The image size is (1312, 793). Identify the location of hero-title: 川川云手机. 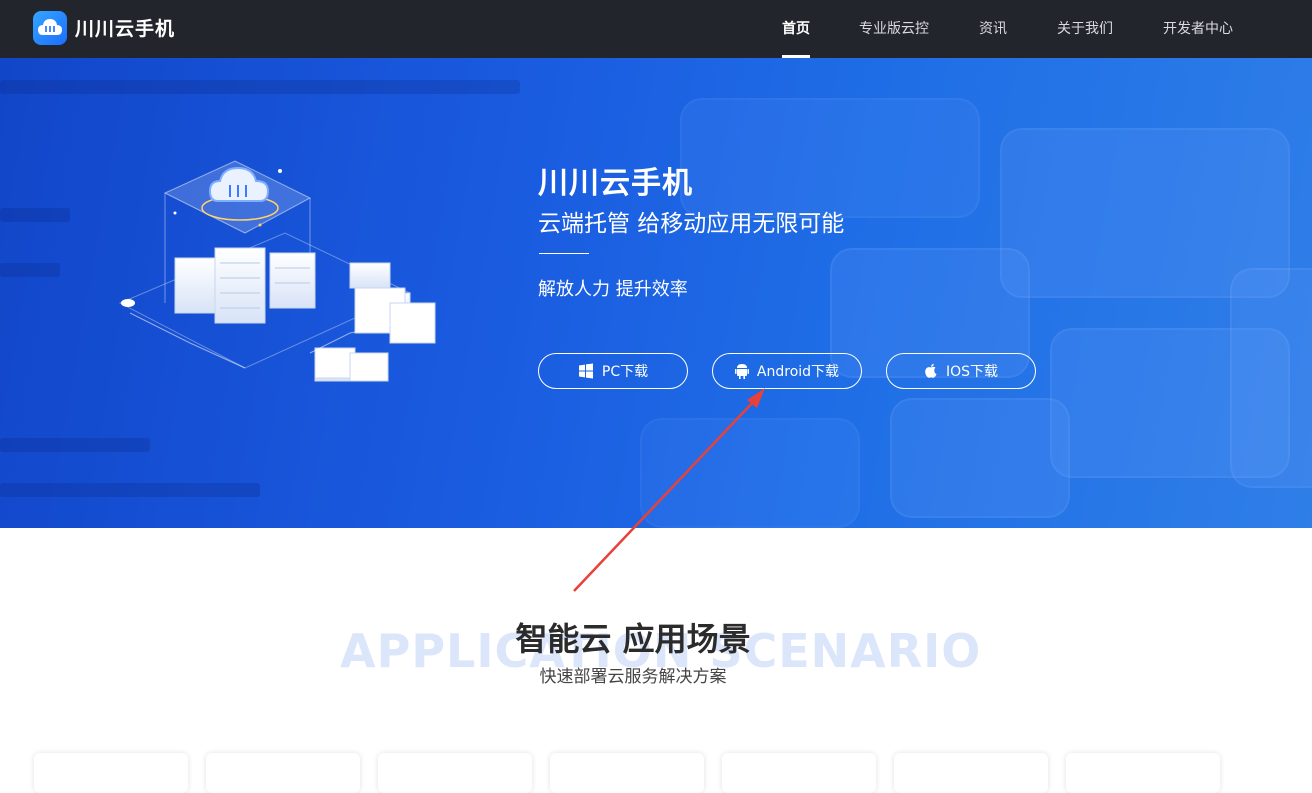
(615, 183).